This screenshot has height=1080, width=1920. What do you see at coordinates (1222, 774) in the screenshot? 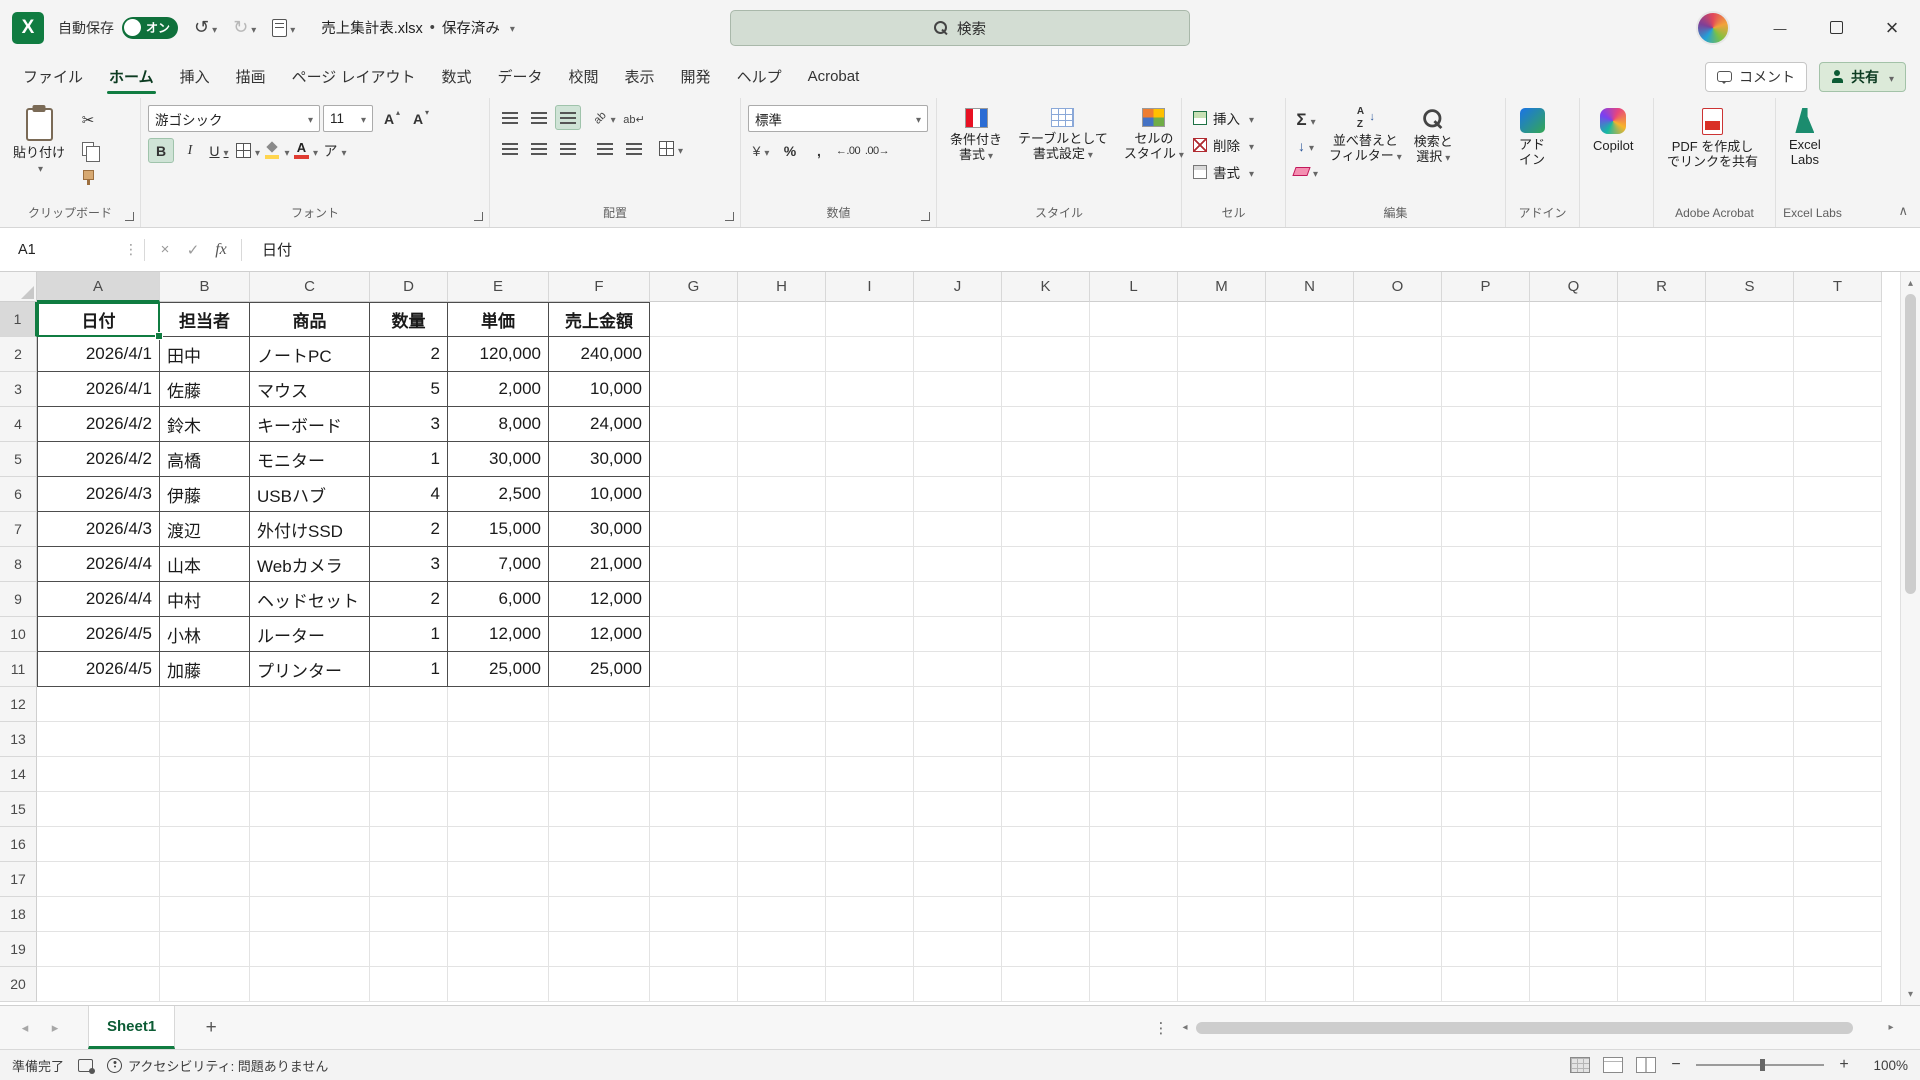
I see `cell-M14` at bounding box center [1222, 774].